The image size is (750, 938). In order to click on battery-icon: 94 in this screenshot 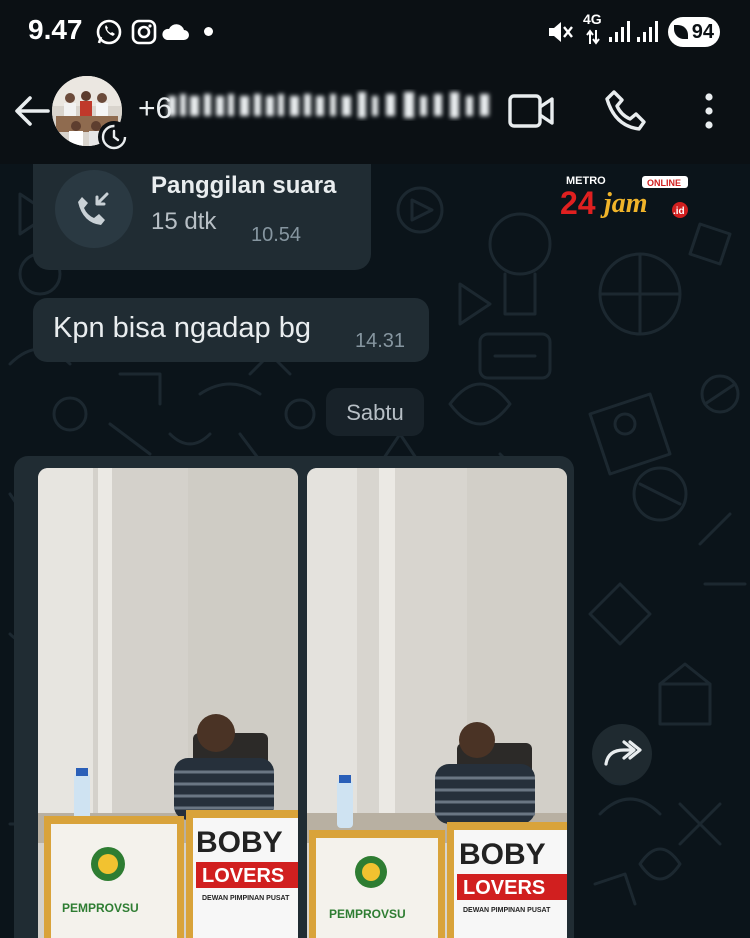, I will do `click(694, 32)`.